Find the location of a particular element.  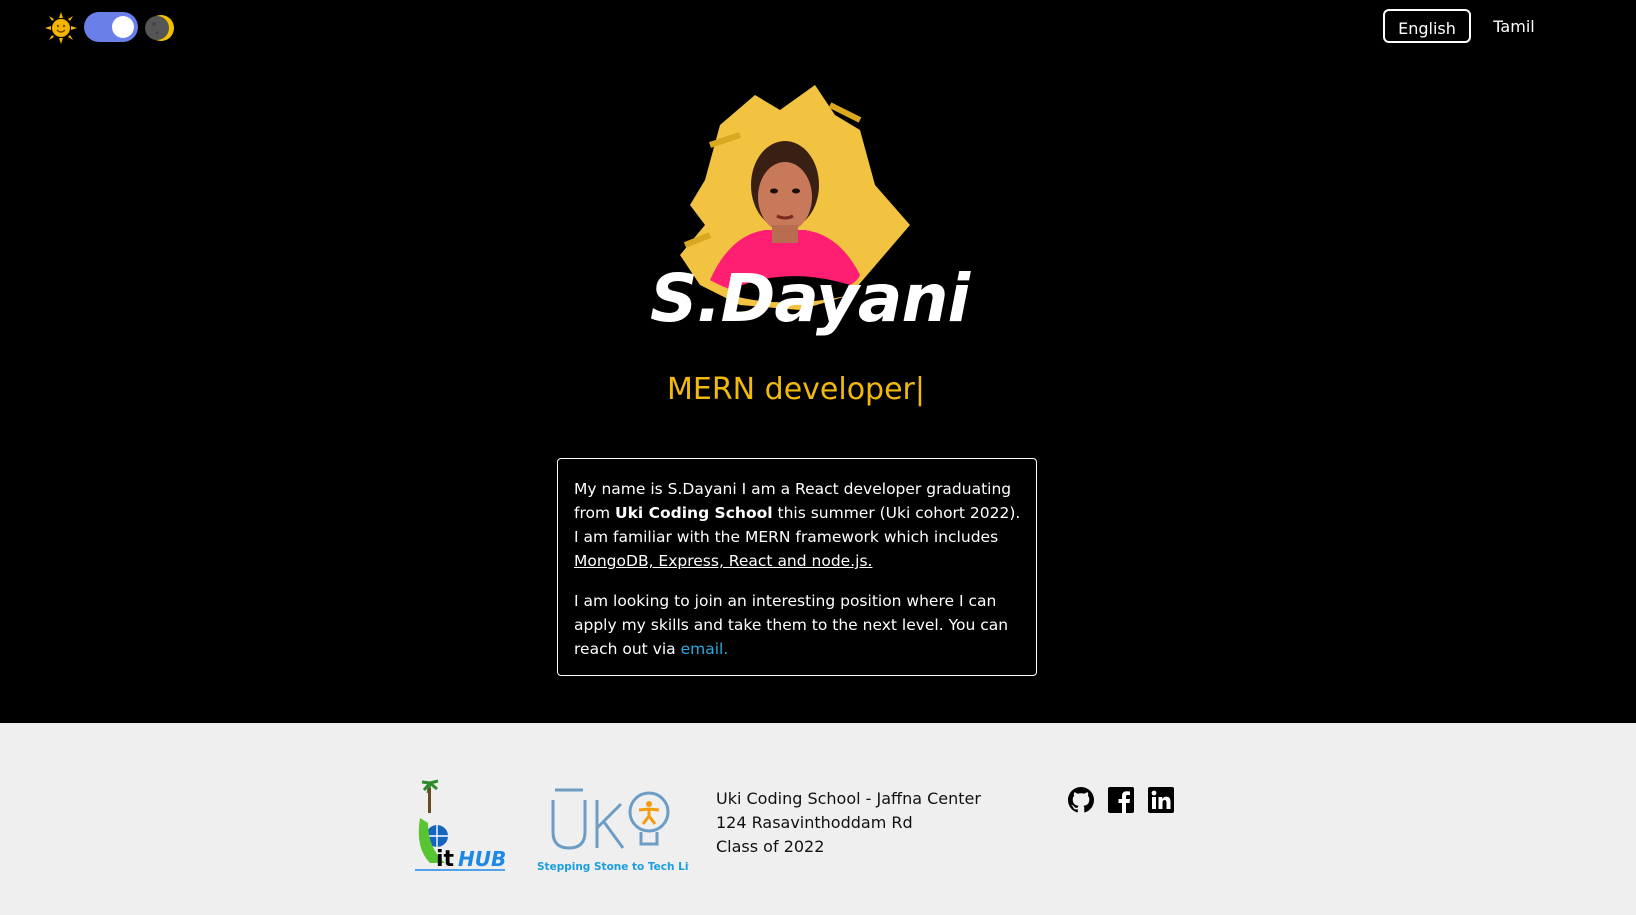

theme-toggle is located at coordinates (111, 27).